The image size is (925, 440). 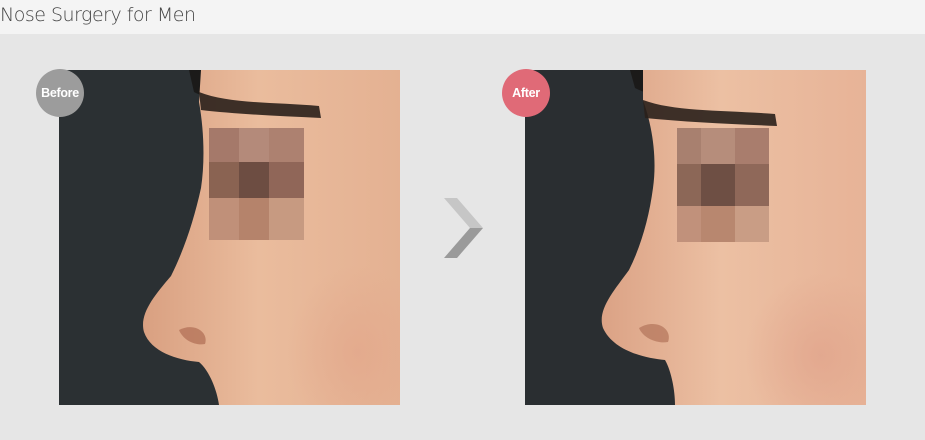 I want to click on before-badge: Before, so click(x=60, y=93).